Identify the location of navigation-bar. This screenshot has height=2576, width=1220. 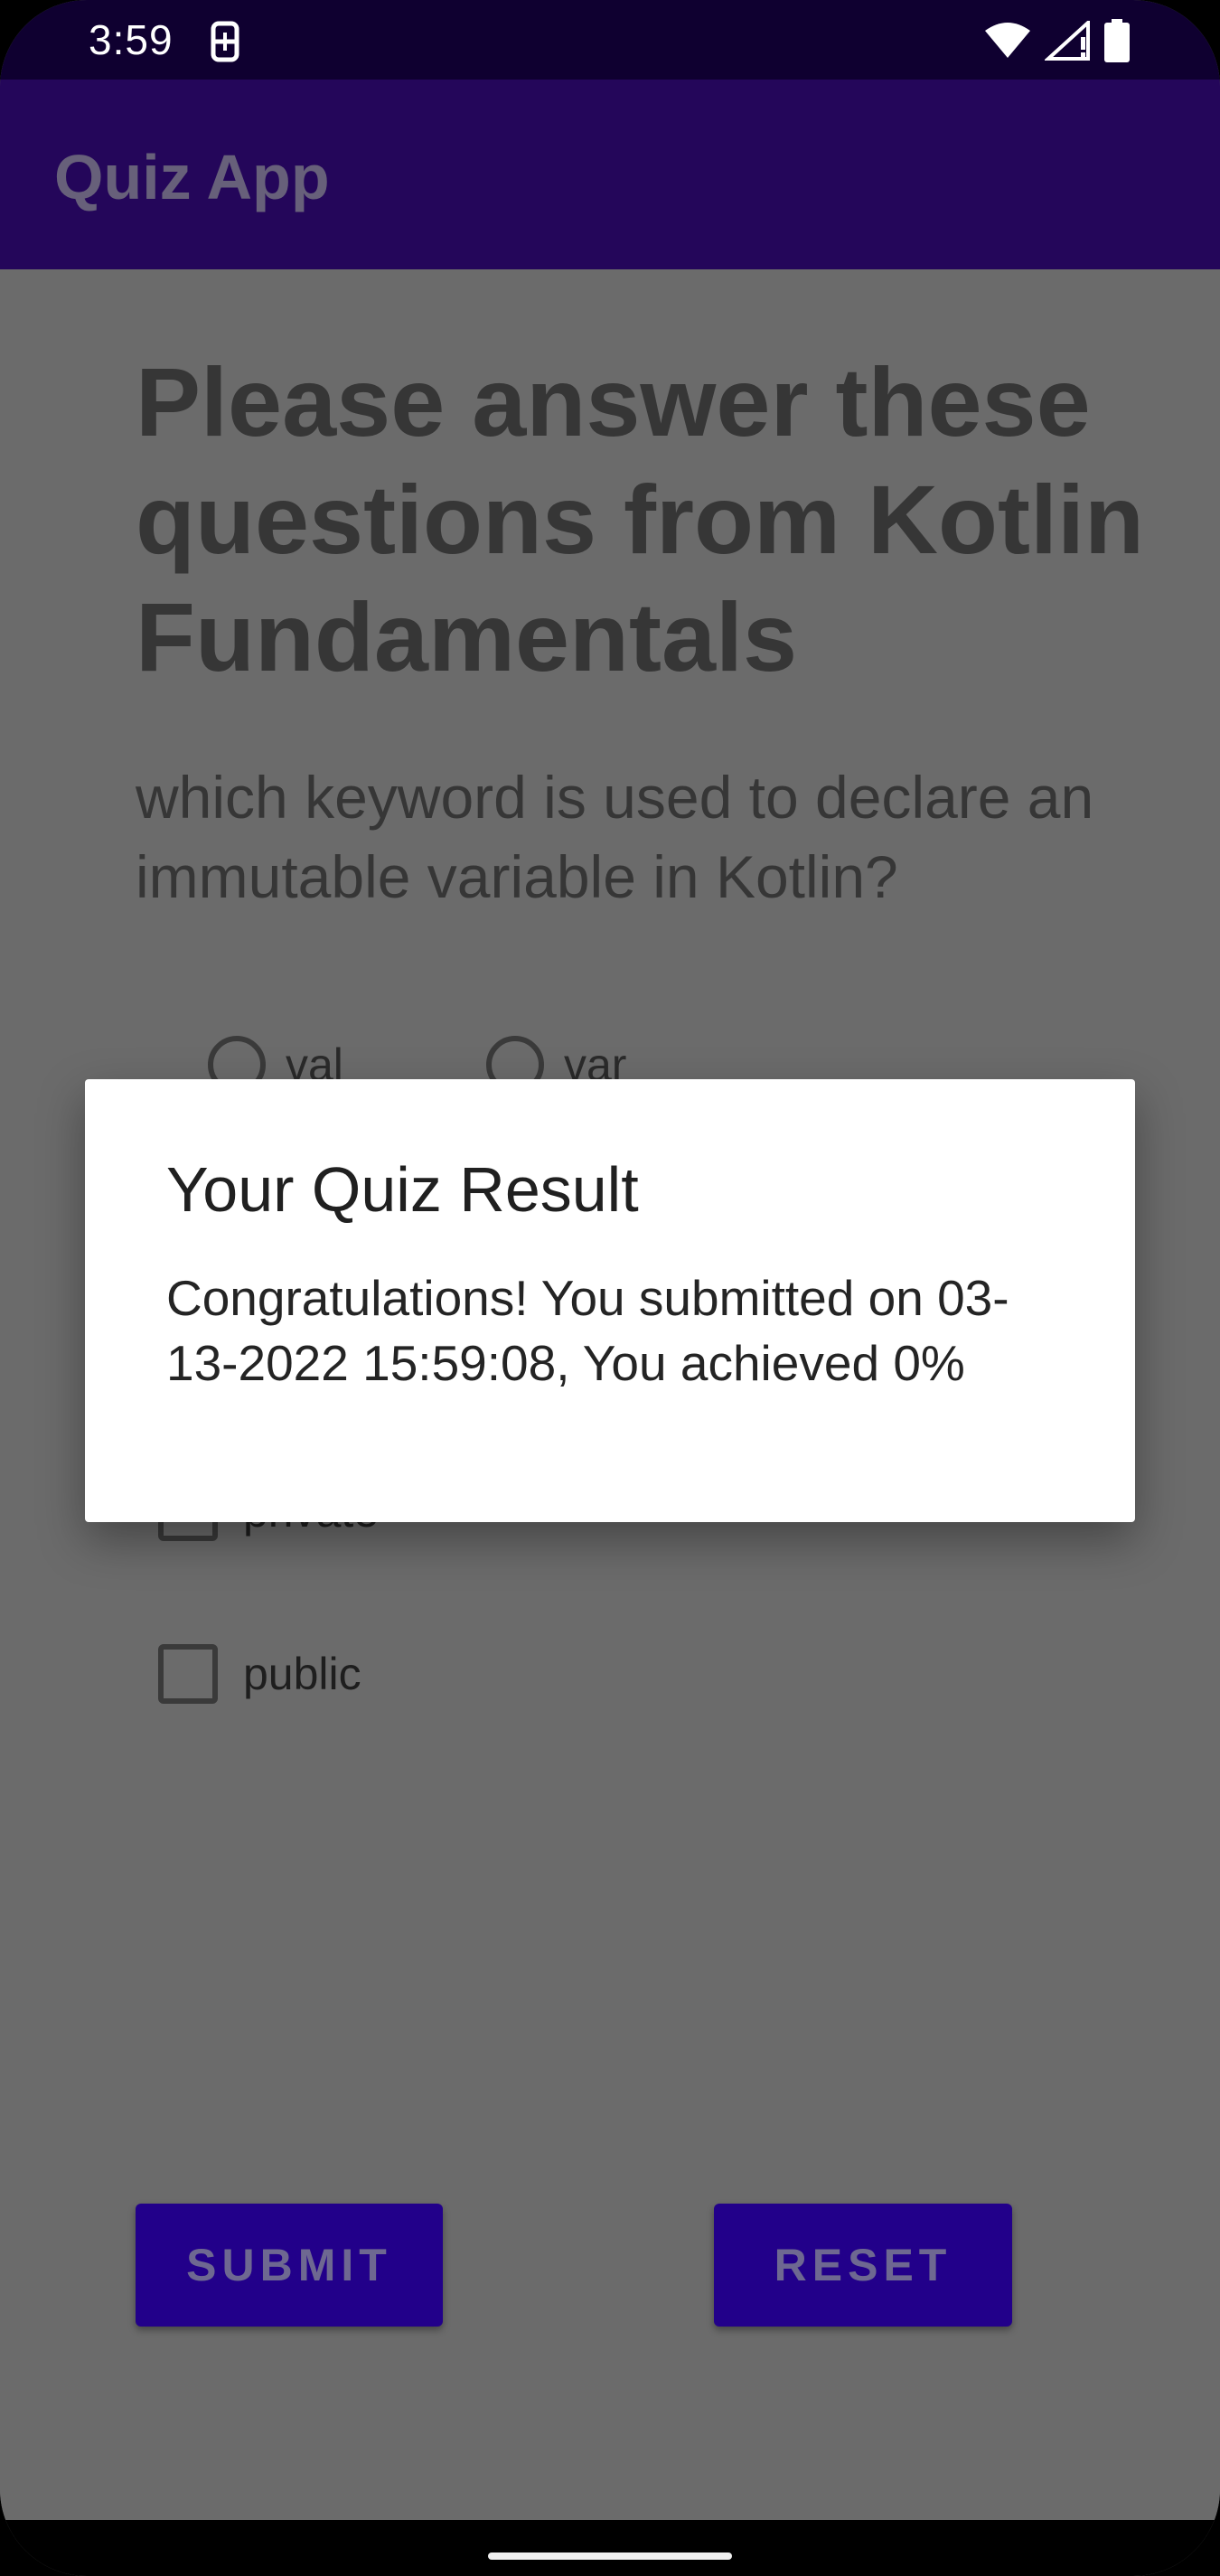
(610, 2548).